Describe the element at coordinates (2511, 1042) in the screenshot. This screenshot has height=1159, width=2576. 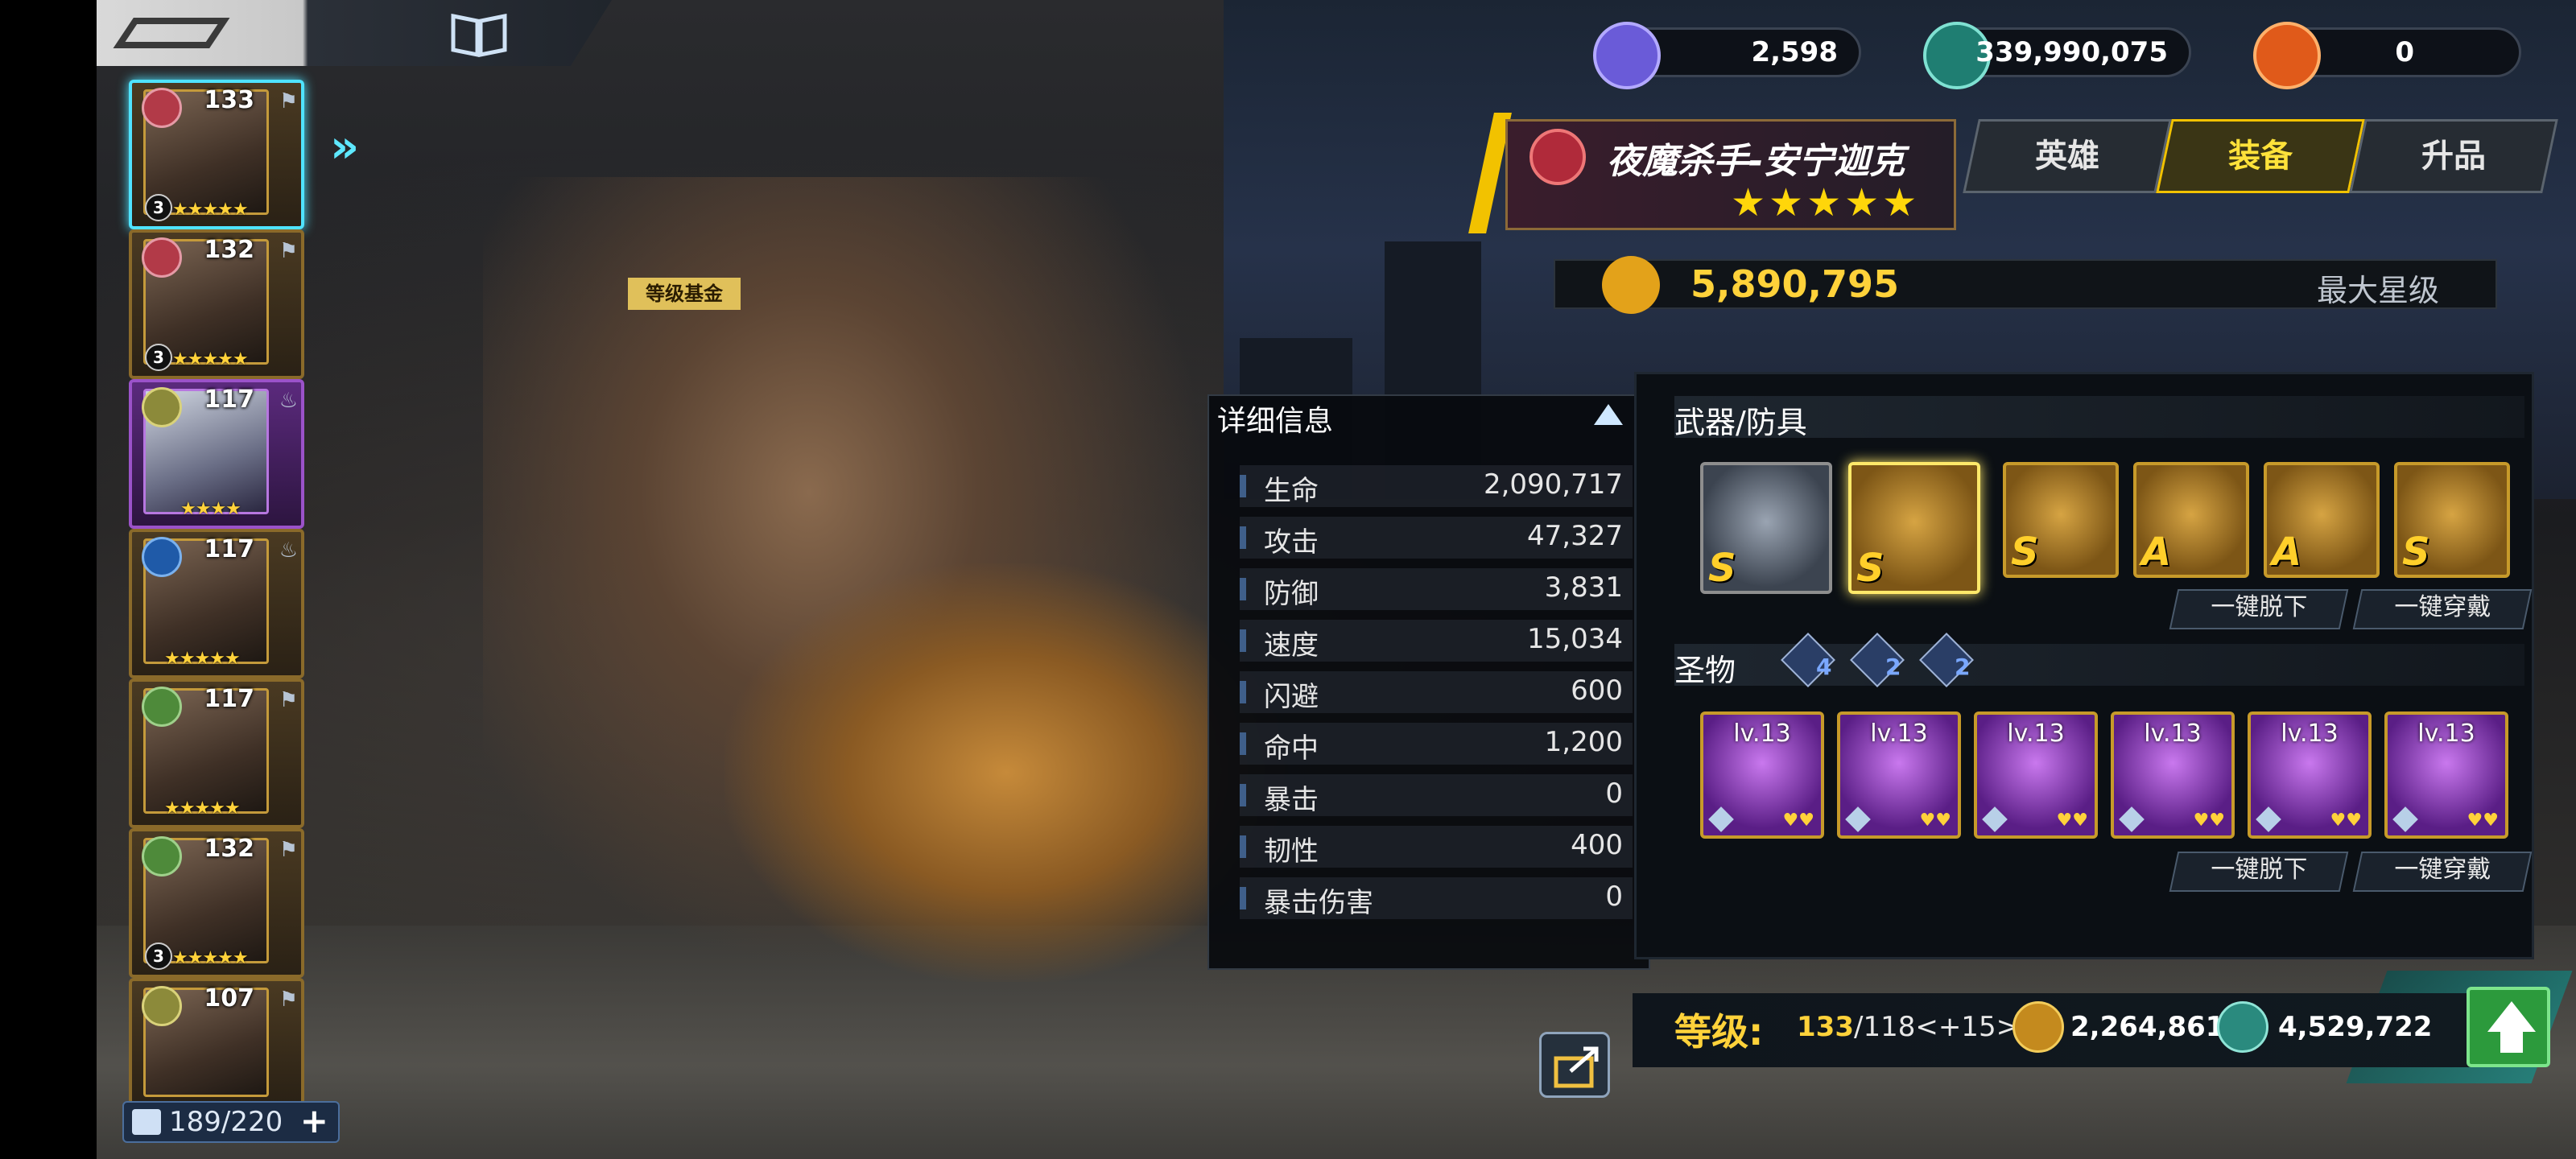
I see `up-arrow-stem` at that location.